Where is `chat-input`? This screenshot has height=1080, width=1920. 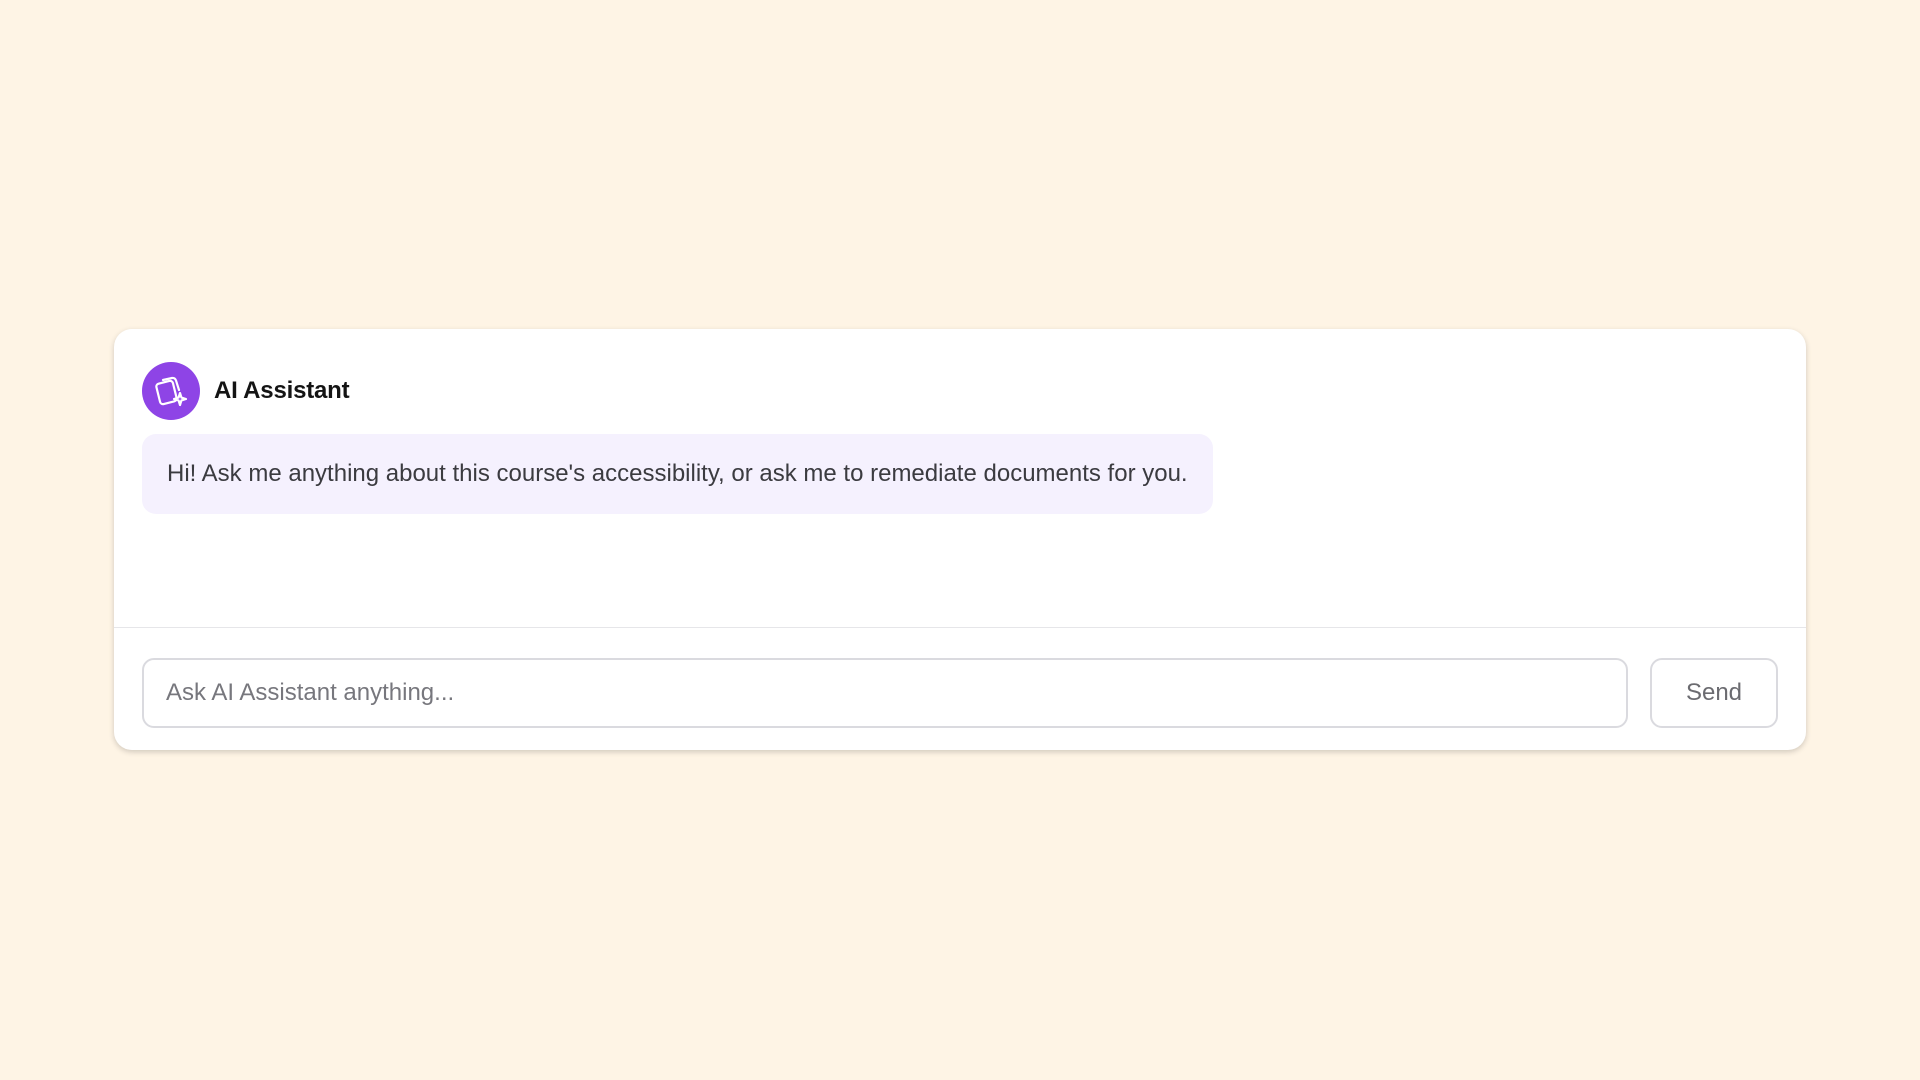
chat-input is located at coordinates (885, 693).